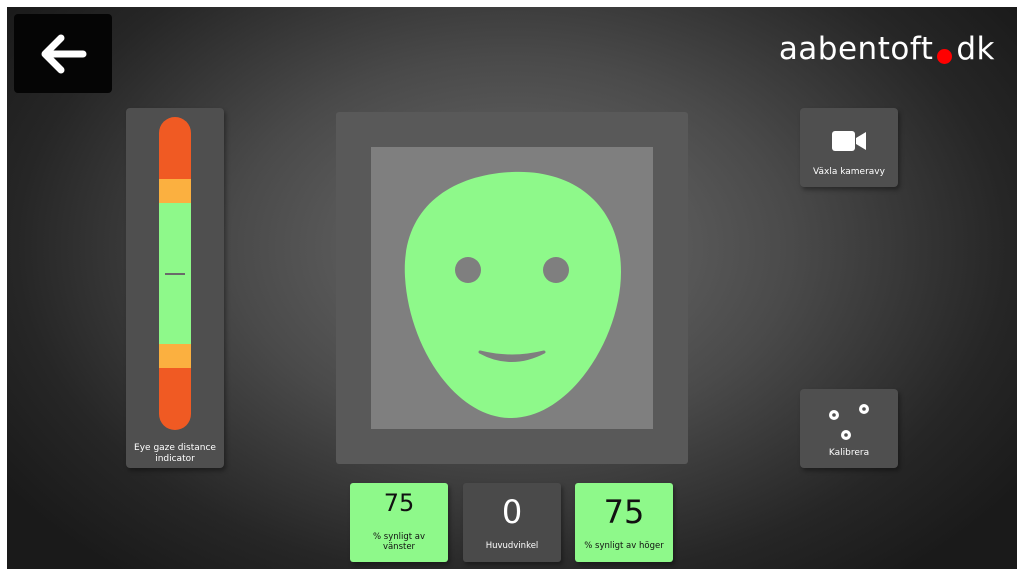  I want to click on face-icon, so click(512, 295).